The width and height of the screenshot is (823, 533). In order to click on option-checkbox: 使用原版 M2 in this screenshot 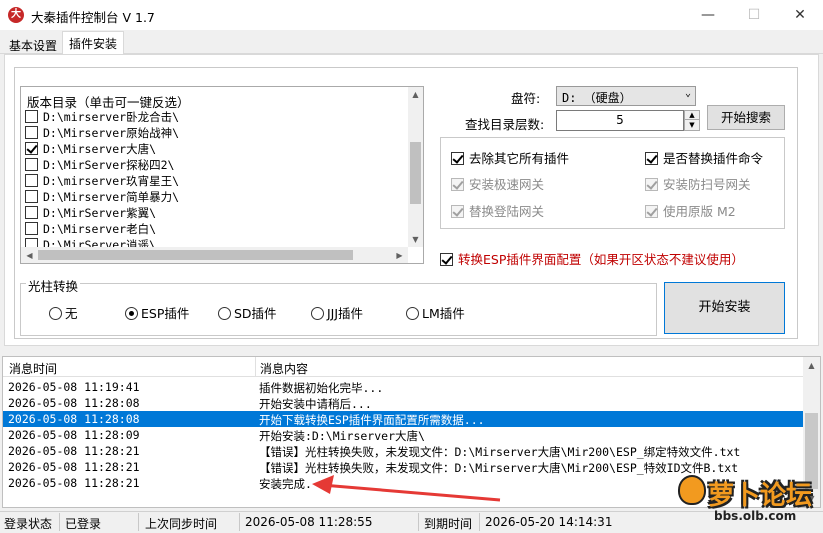, I will do `click(690, 210)`.